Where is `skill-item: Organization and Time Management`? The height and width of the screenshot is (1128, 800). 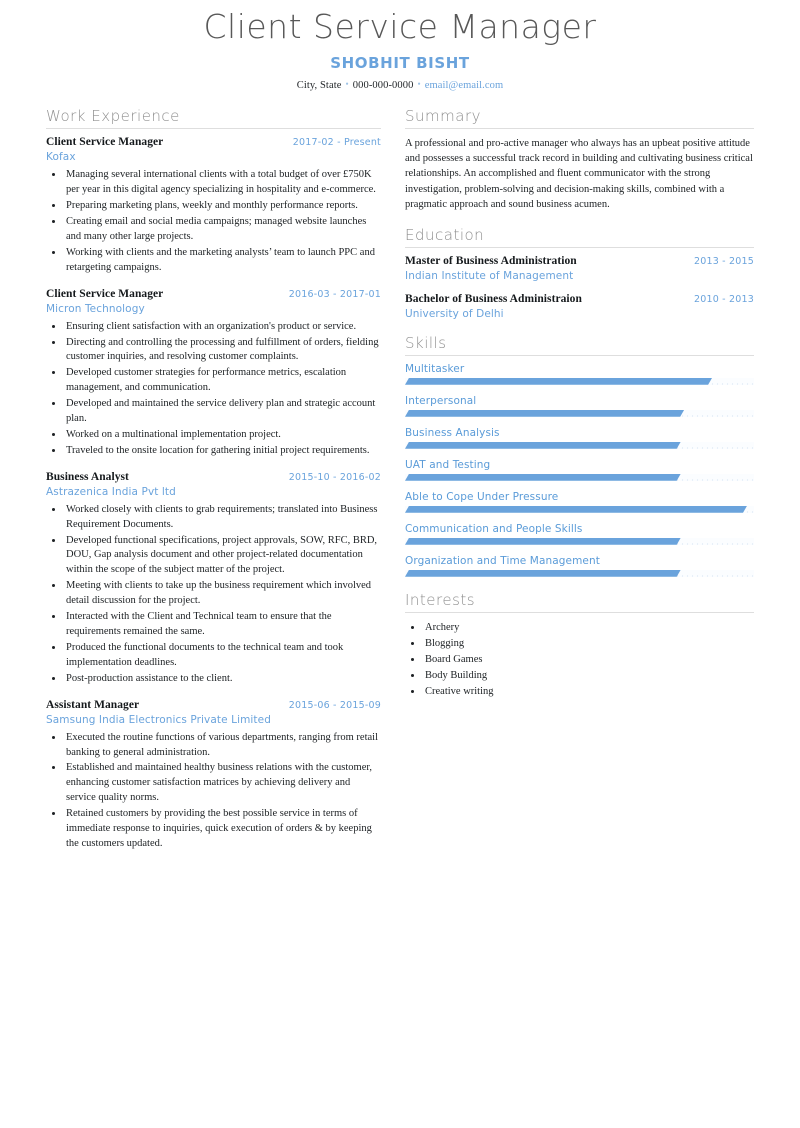 skill-item: Organization and Time Management is located at coordinates (579, 566).